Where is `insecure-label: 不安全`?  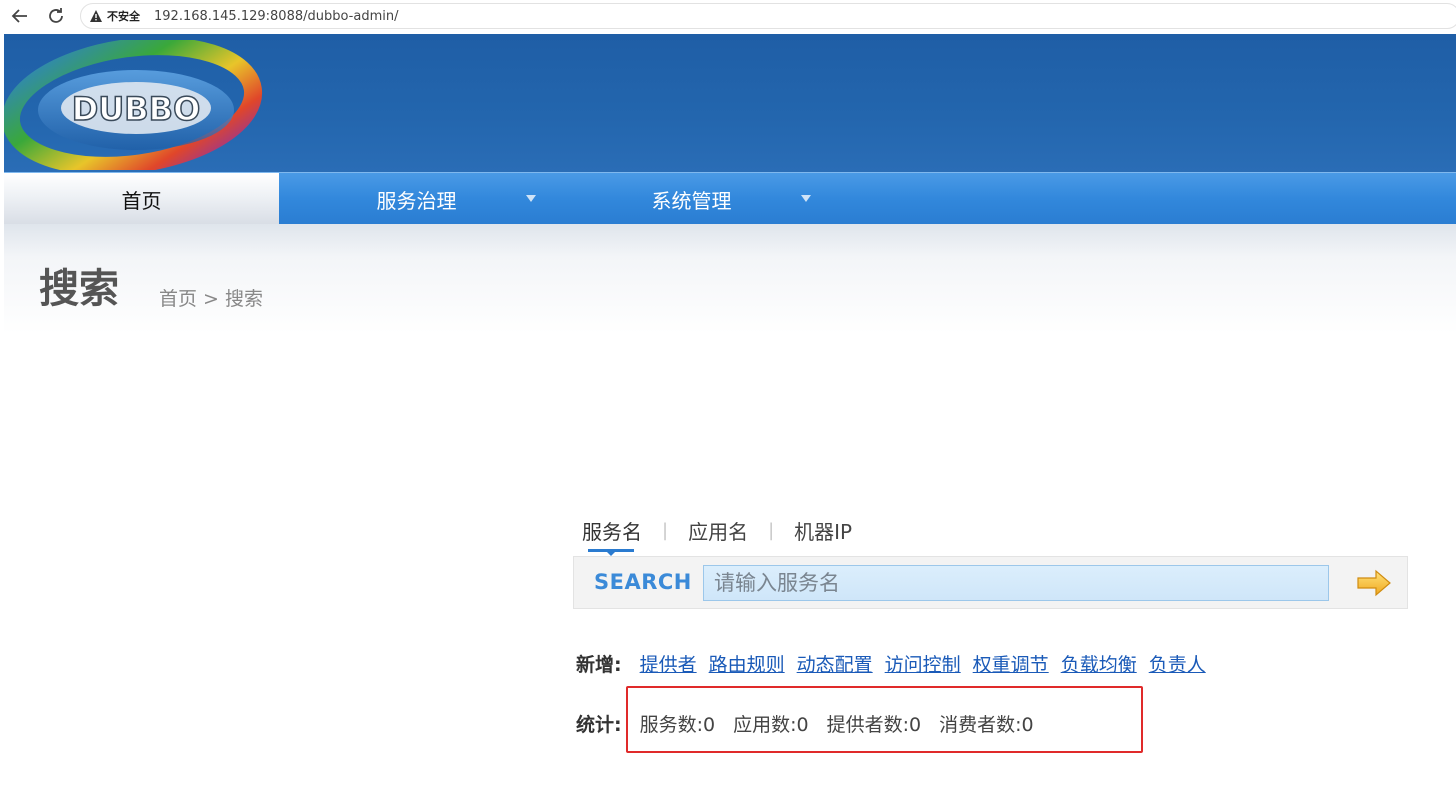 insecure-label: 不安全 is located at coordinates (123, 16).